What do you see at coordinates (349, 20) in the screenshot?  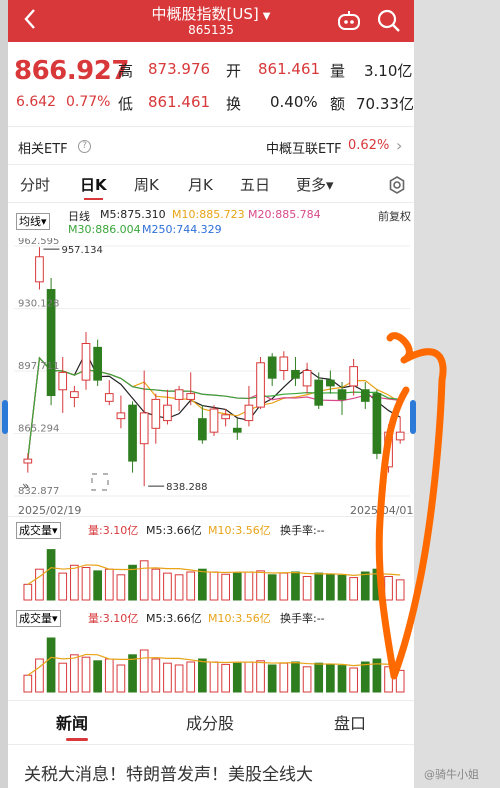 I see `assistant-robot-icon` at bounding box center [349, 20].